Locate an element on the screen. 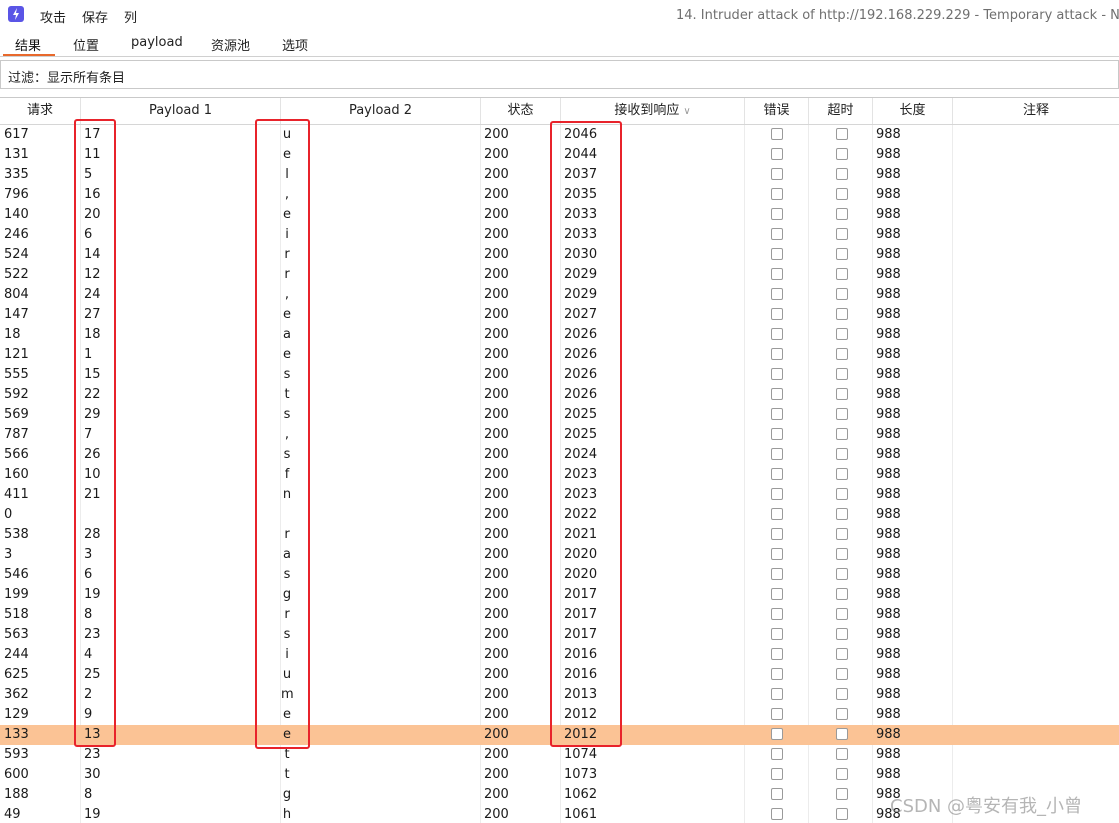 Image resolution: width=1119 pixels, height=823 pixels. column-header-status: 状态 is located at coordinates (521, 111).